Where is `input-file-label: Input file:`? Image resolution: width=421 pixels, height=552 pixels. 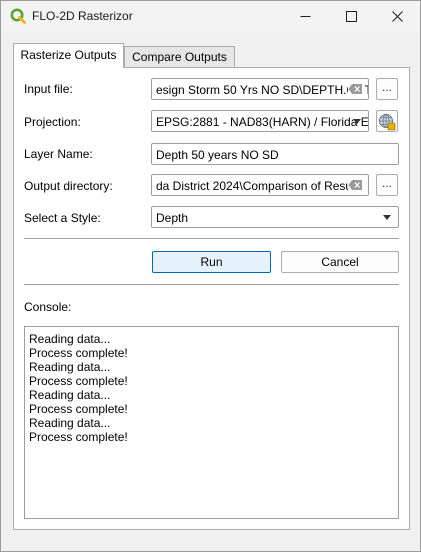
input-file-label: Input file: is located at coordinates (48, 89).